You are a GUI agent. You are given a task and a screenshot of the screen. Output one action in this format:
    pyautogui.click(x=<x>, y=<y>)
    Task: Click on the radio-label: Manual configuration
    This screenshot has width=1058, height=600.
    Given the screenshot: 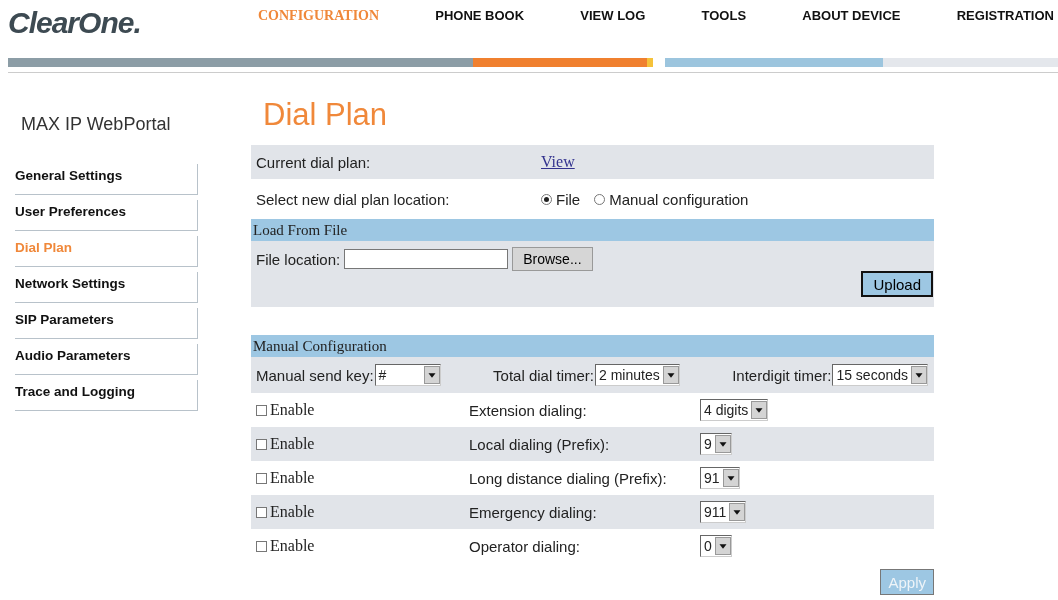 What is the action you would take?
    pyautogui.click(x=679, y=199)
    